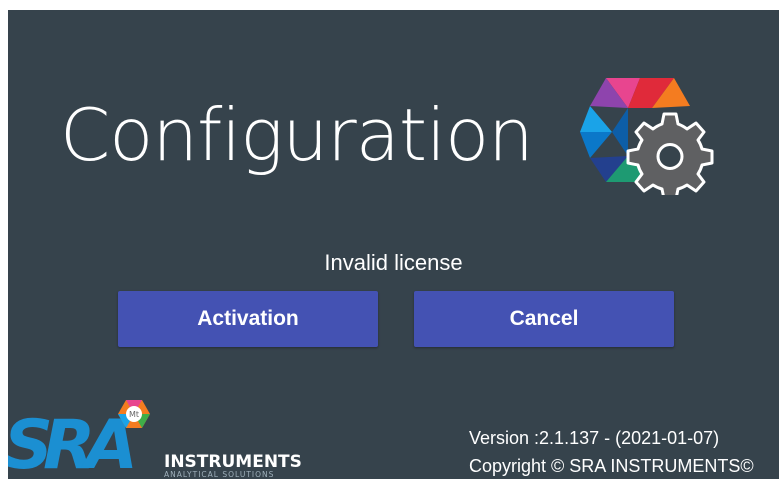 The image size is (779, 479). Describe the element at coordinates (544, 319) in the screenshot. I see `cancel-button: Cancel` at that location.